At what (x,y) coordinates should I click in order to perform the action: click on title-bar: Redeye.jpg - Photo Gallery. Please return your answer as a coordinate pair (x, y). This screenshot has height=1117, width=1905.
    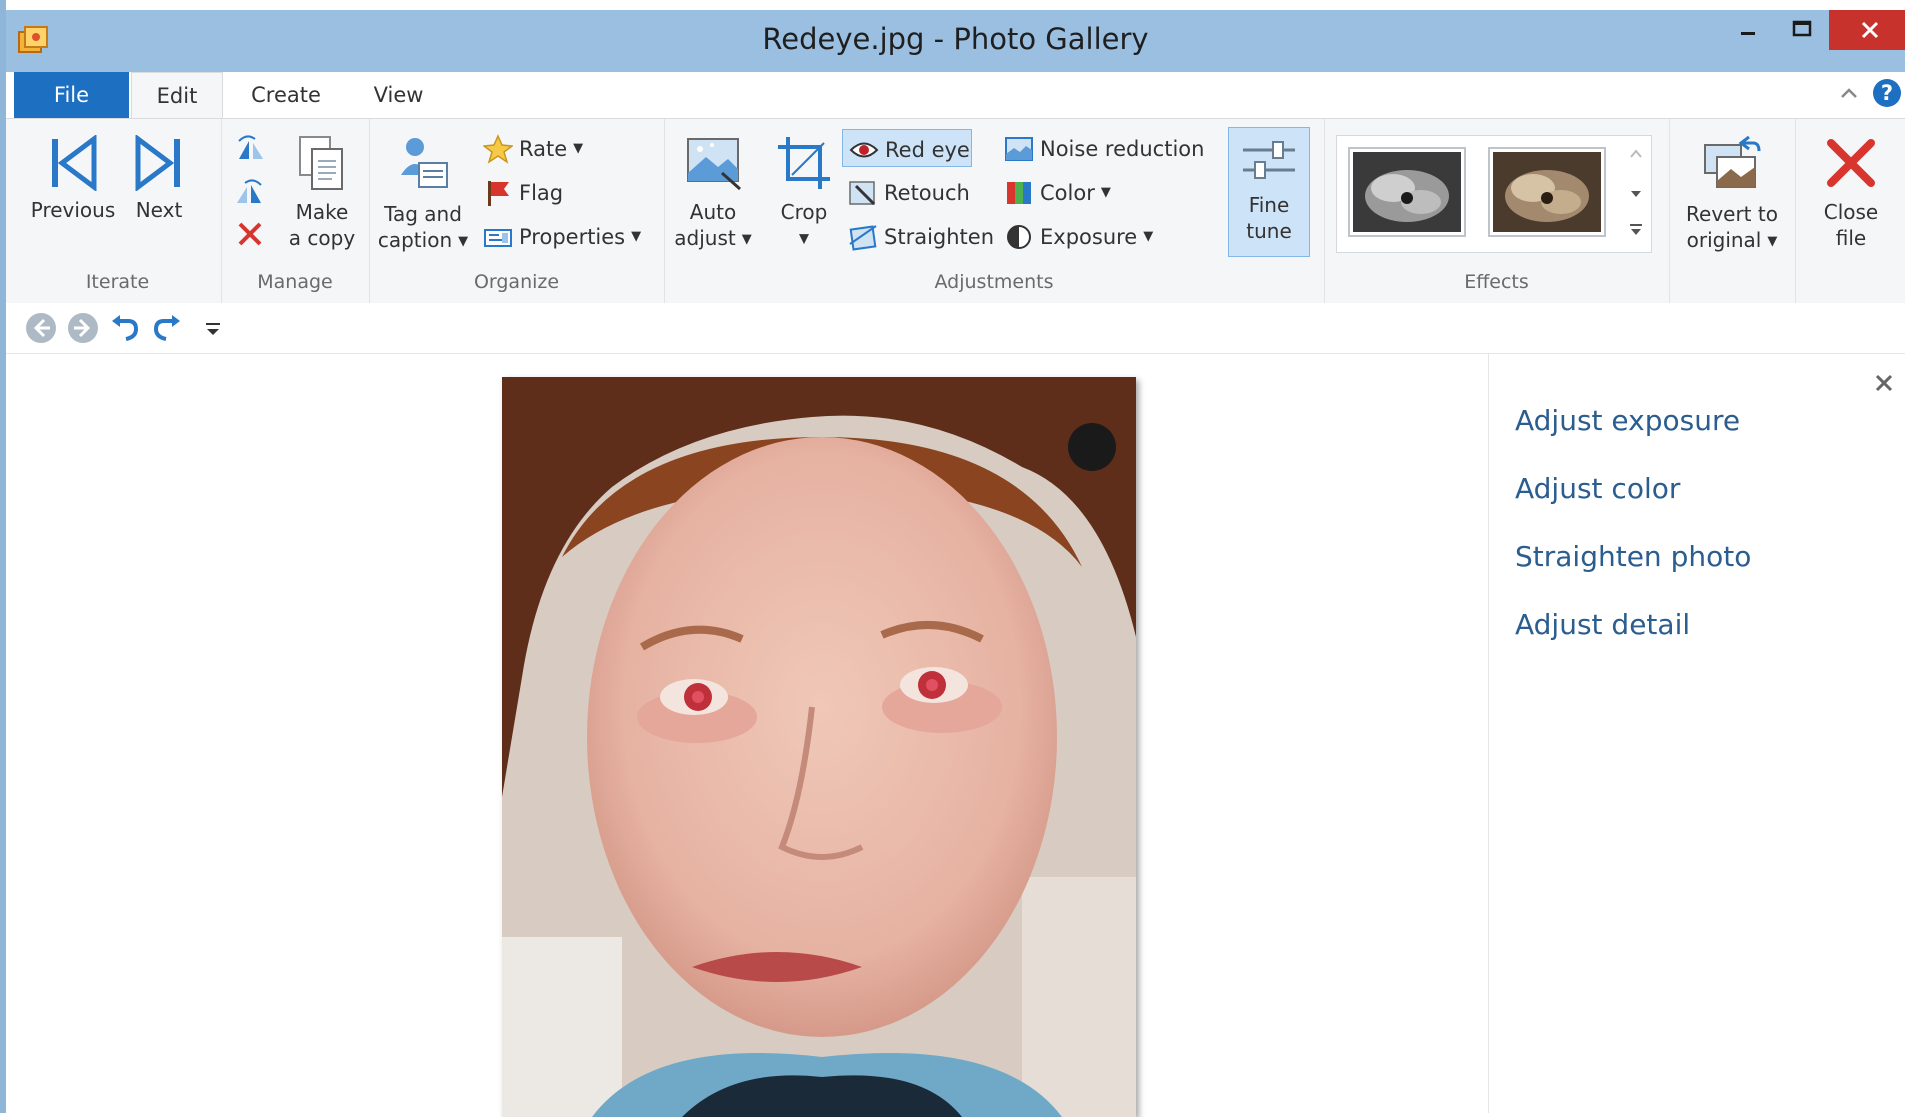
    Looking at the image, I should click on (955, 41).